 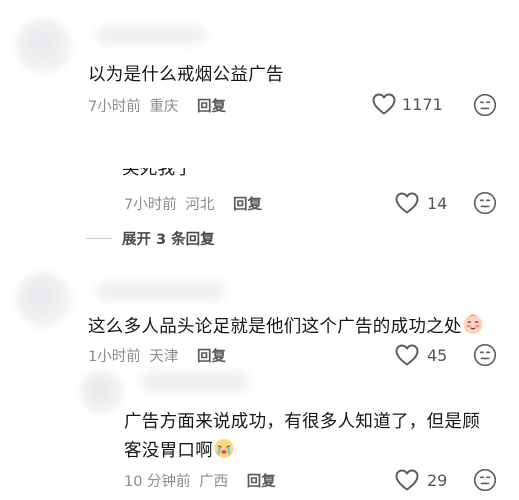 I want to click on comment-meta: 7小时前 重庆 回复, so click(x=157, y=105).